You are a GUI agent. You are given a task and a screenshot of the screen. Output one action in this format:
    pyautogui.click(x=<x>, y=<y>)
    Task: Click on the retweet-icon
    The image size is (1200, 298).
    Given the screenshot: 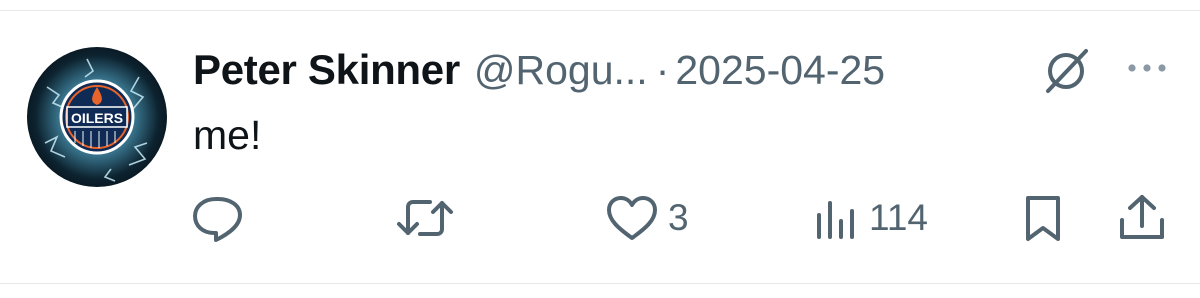 What is the action you would take?
    pyautogui.click(x=425, y=218)
    